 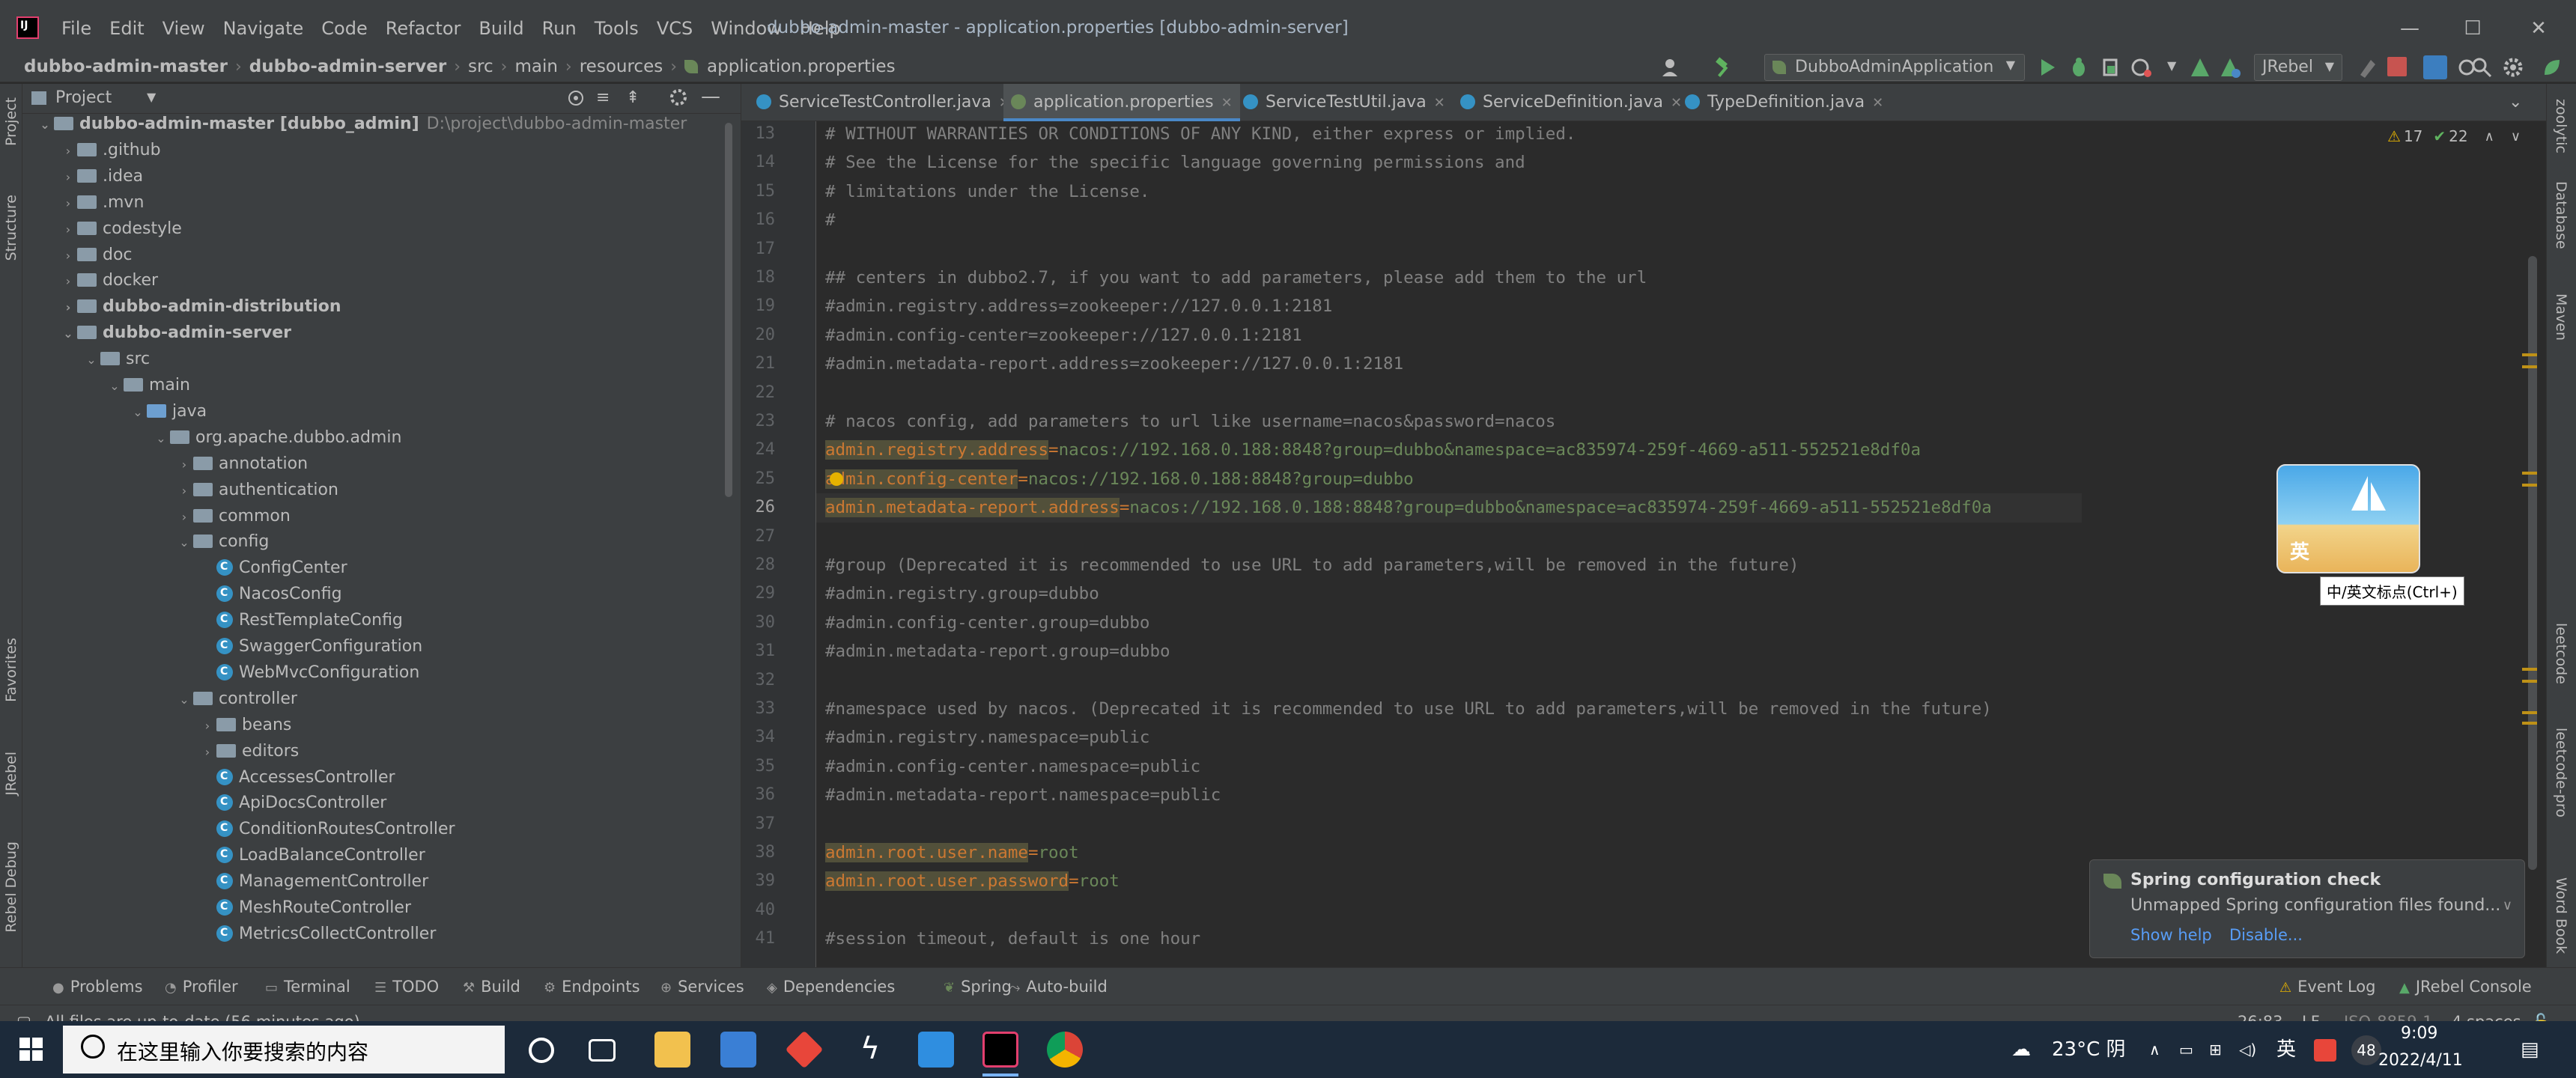 What do you see at coordinates (1065, 1050) in the screenshot?
I see `chrome-icon` at bounding box center [1065, 1050].